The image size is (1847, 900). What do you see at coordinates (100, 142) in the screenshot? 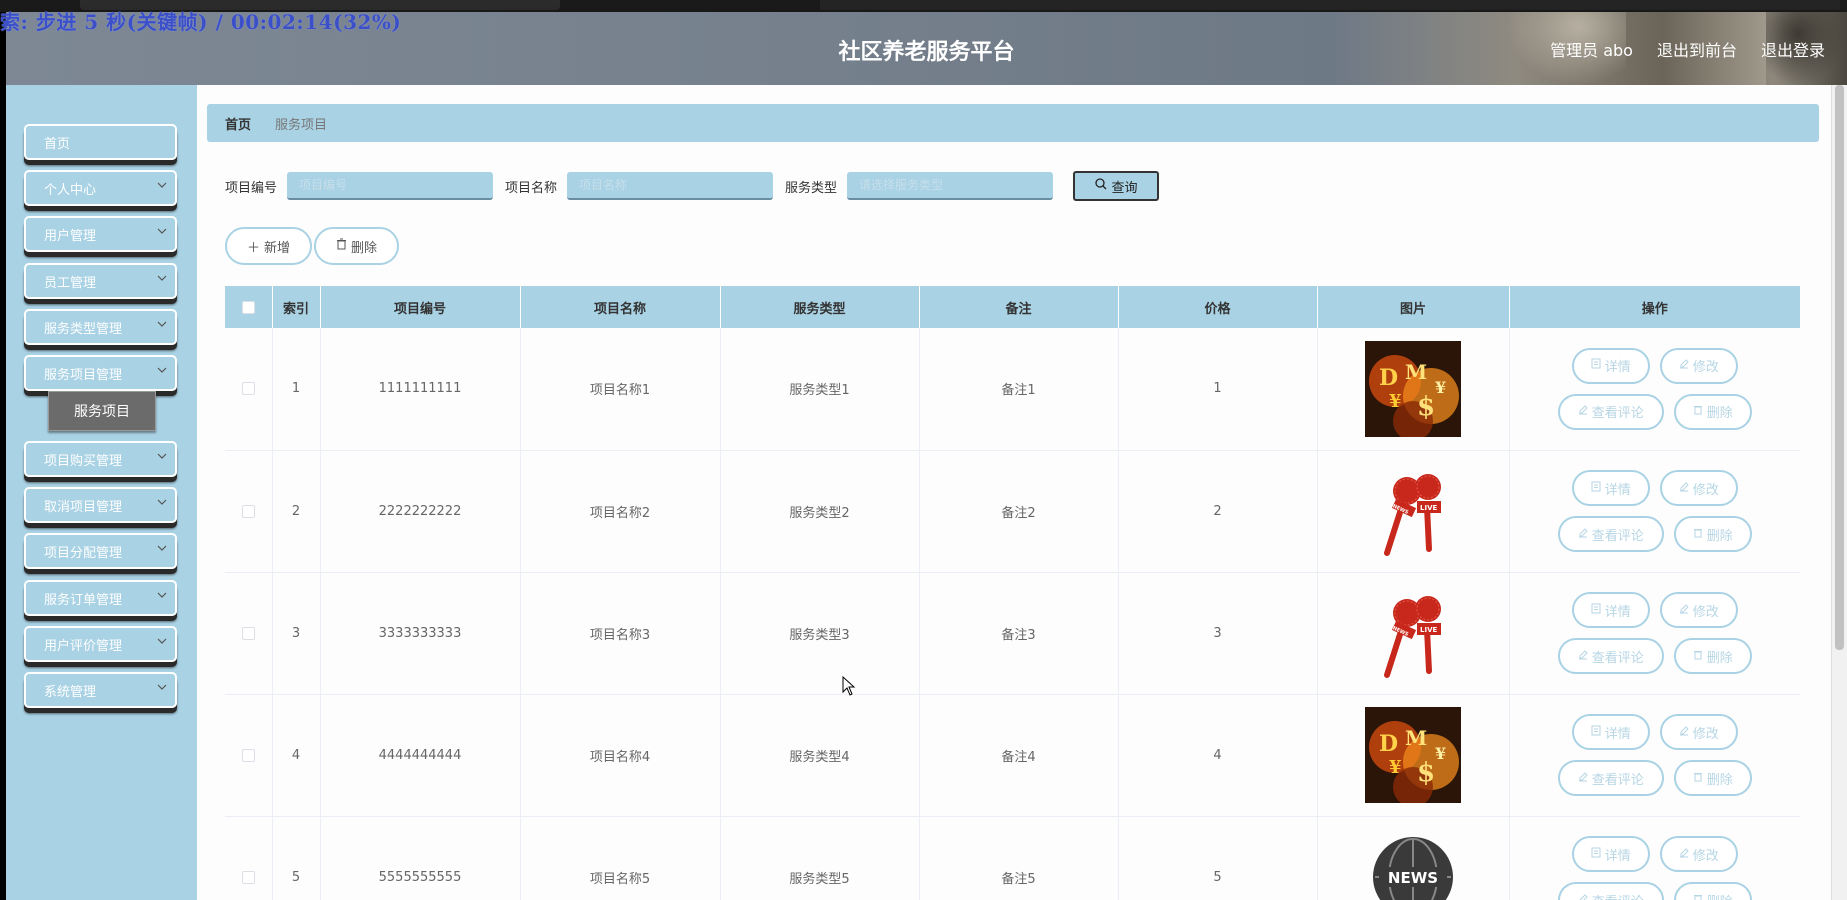
I see `sidebar-item-1: 首页` at bounding box center [100, 142].